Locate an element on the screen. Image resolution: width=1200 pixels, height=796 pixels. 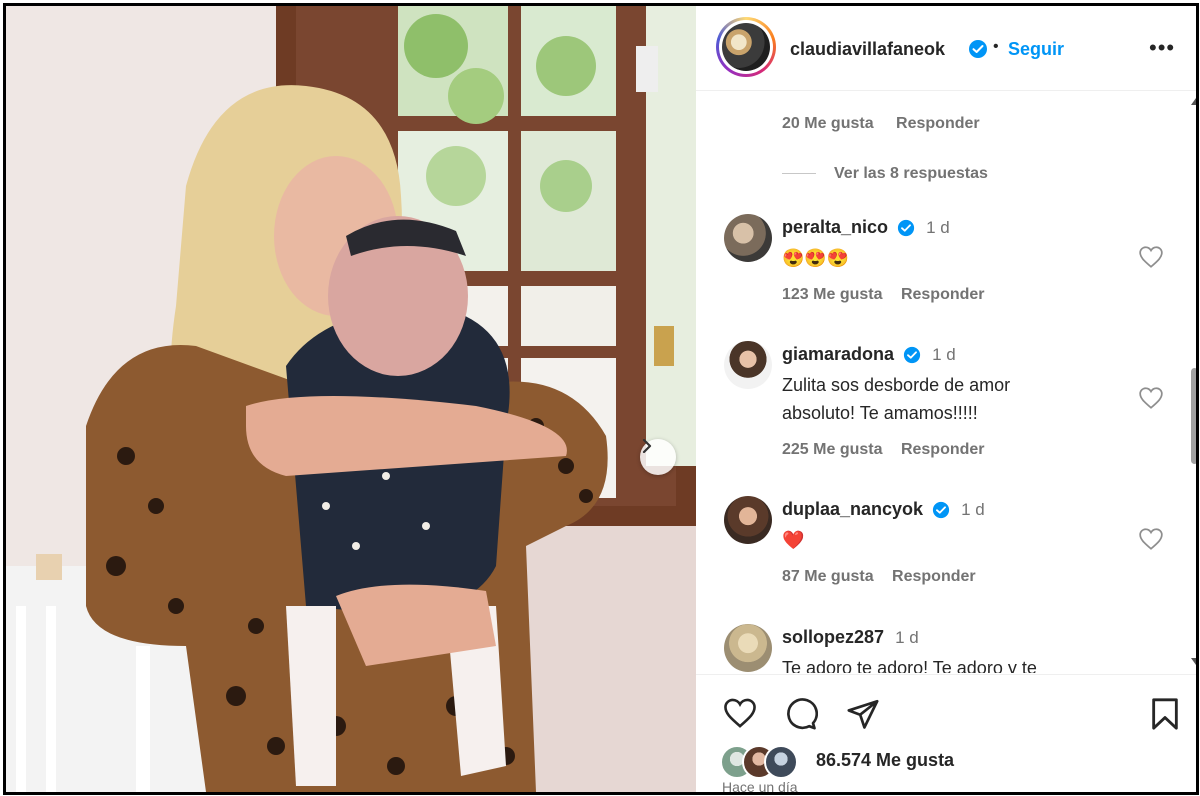
post-header: claudiavillafaneok • Seguir ••• is located at coordinates (946, 48).